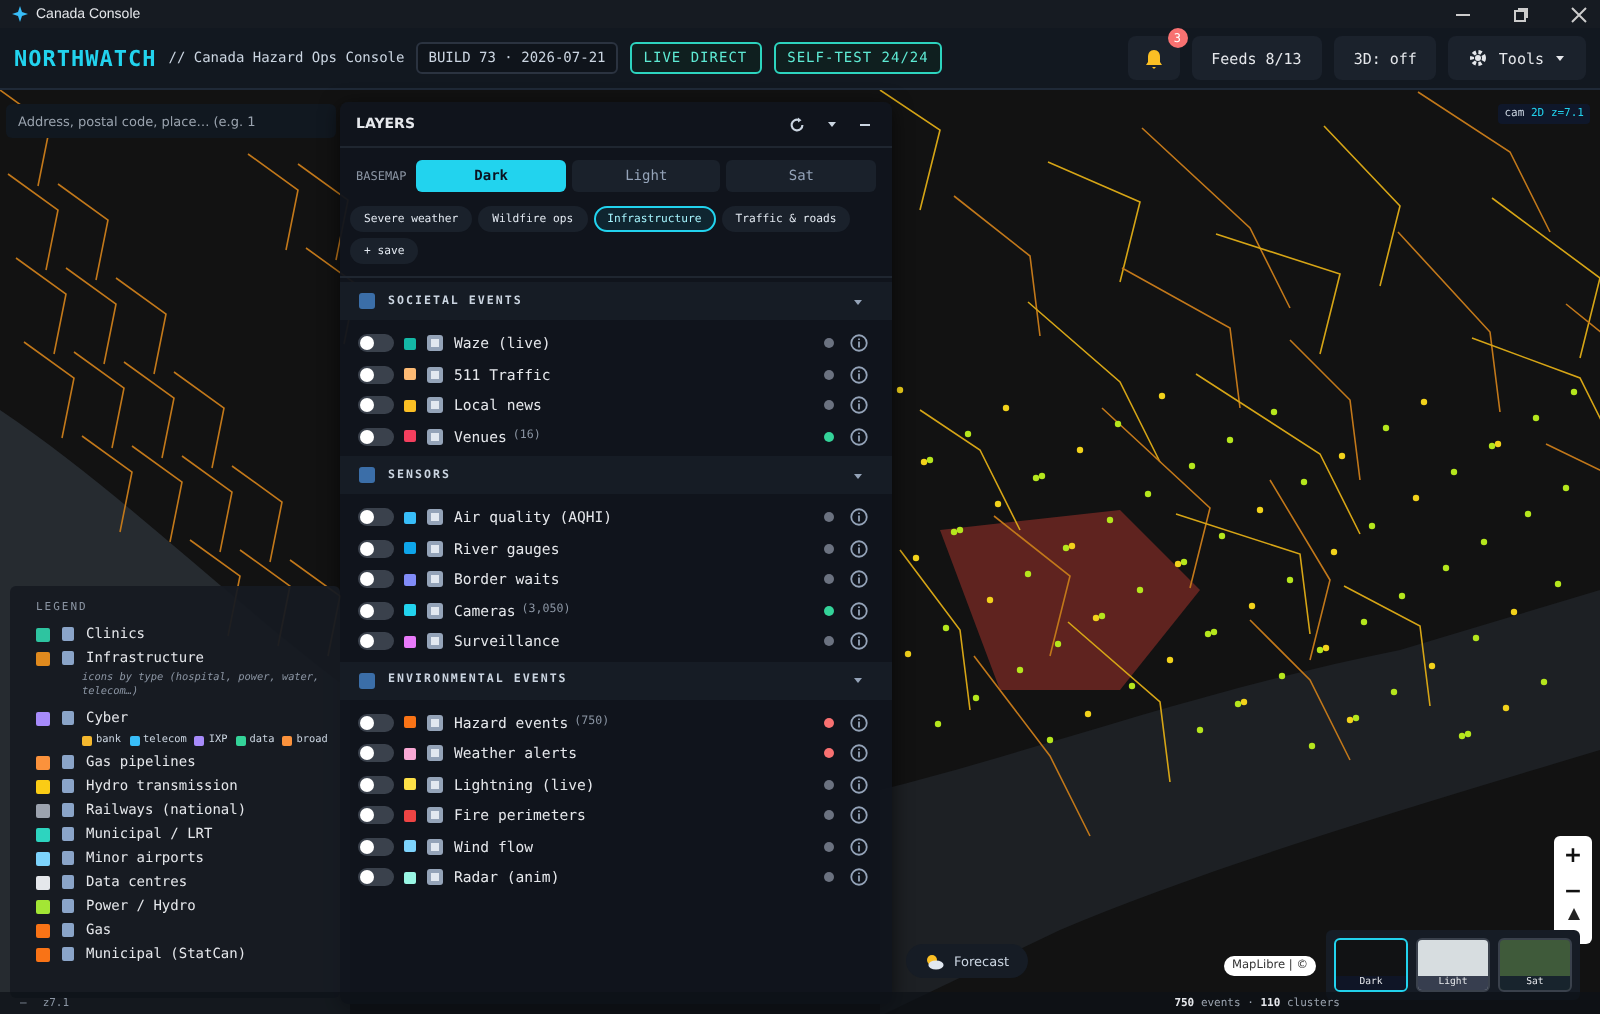 The height and width of the screenshot is (1014, 1600). What do you see at coordinates (1478, 58) in the screenshot?
I see `settings-icon` at bounding box center [1478, 58].